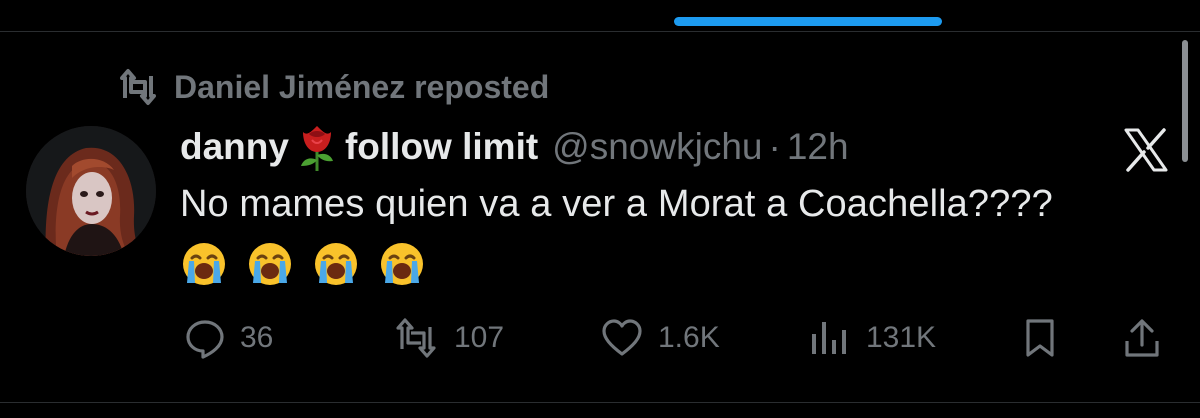  What do you see at coordinates (600, 31) in the screenshot?
I see `top-divider` at bounding box center [600, 31].